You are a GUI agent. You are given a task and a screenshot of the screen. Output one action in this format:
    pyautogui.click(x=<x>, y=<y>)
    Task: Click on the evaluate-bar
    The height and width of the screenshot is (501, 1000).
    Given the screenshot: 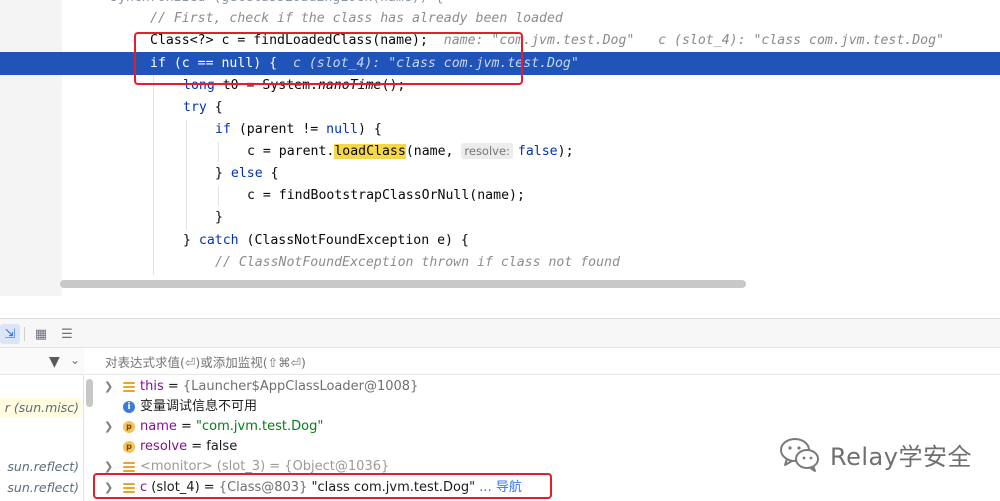 What is the action you would take?
    pyautogui.click(x=542, y=361)
    